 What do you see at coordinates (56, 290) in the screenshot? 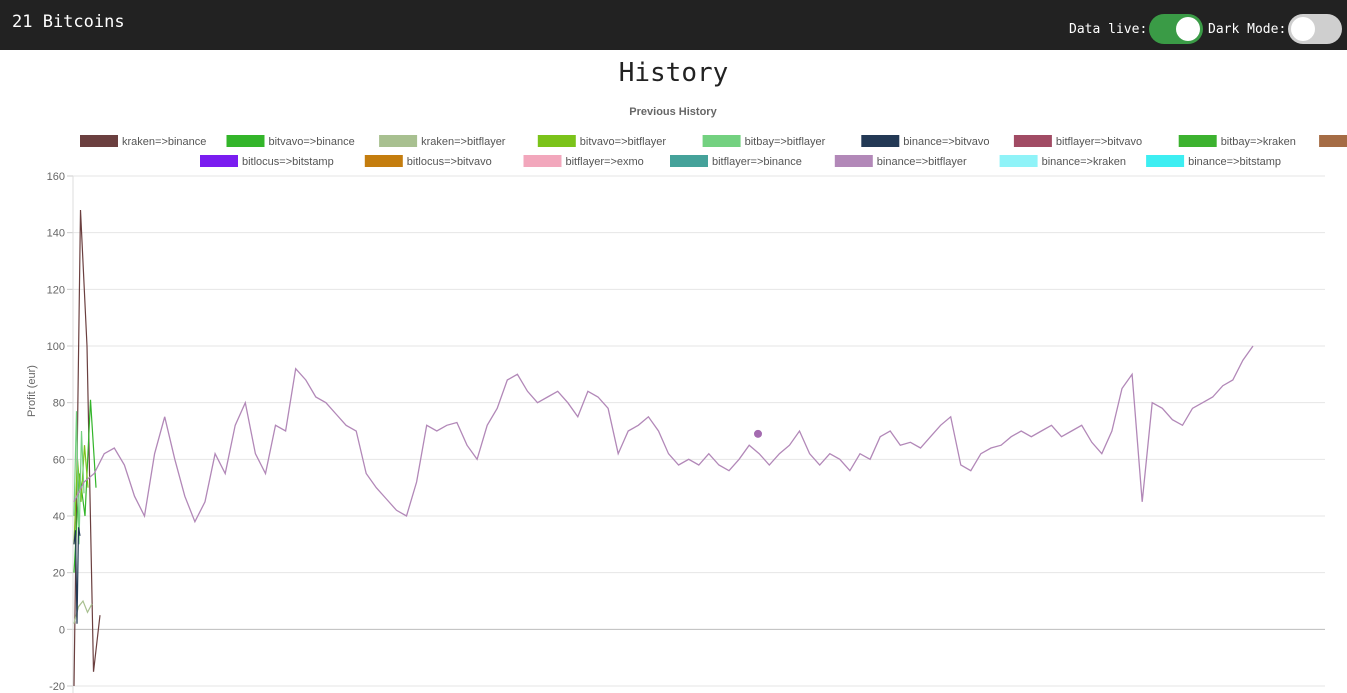
I see `y-tick-label-7: 120` at bounding box center [56, 290].